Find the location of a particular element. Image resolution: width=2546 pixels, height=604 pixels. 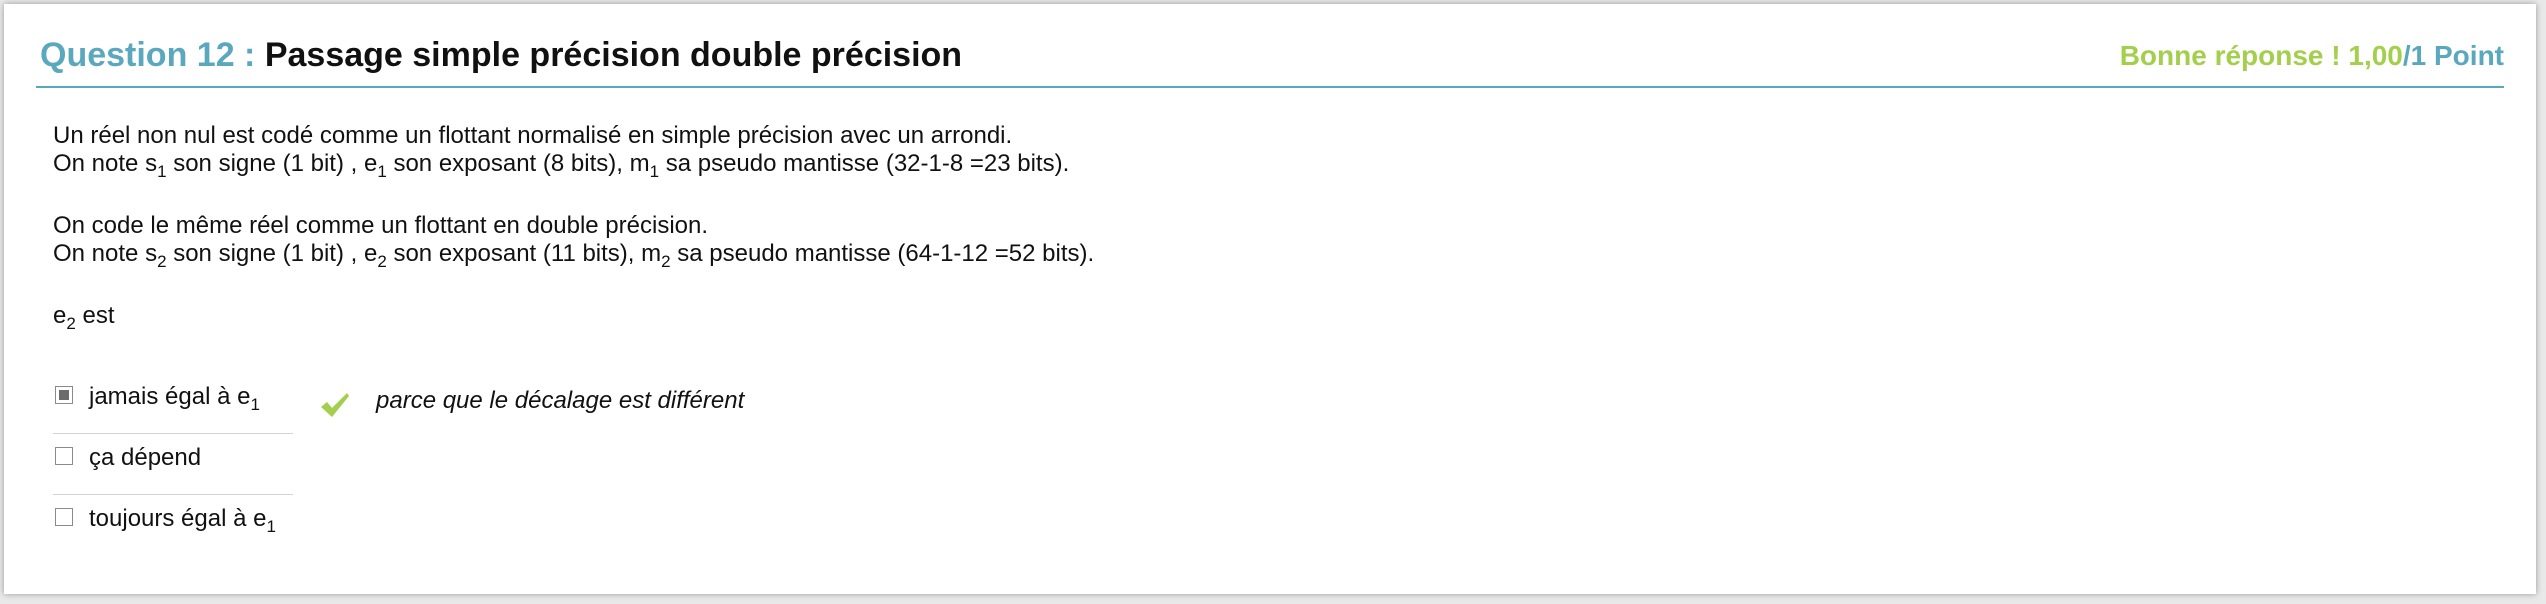

line4-part-c: son exposant (11 bits), m is located at coordinates (524, 253).